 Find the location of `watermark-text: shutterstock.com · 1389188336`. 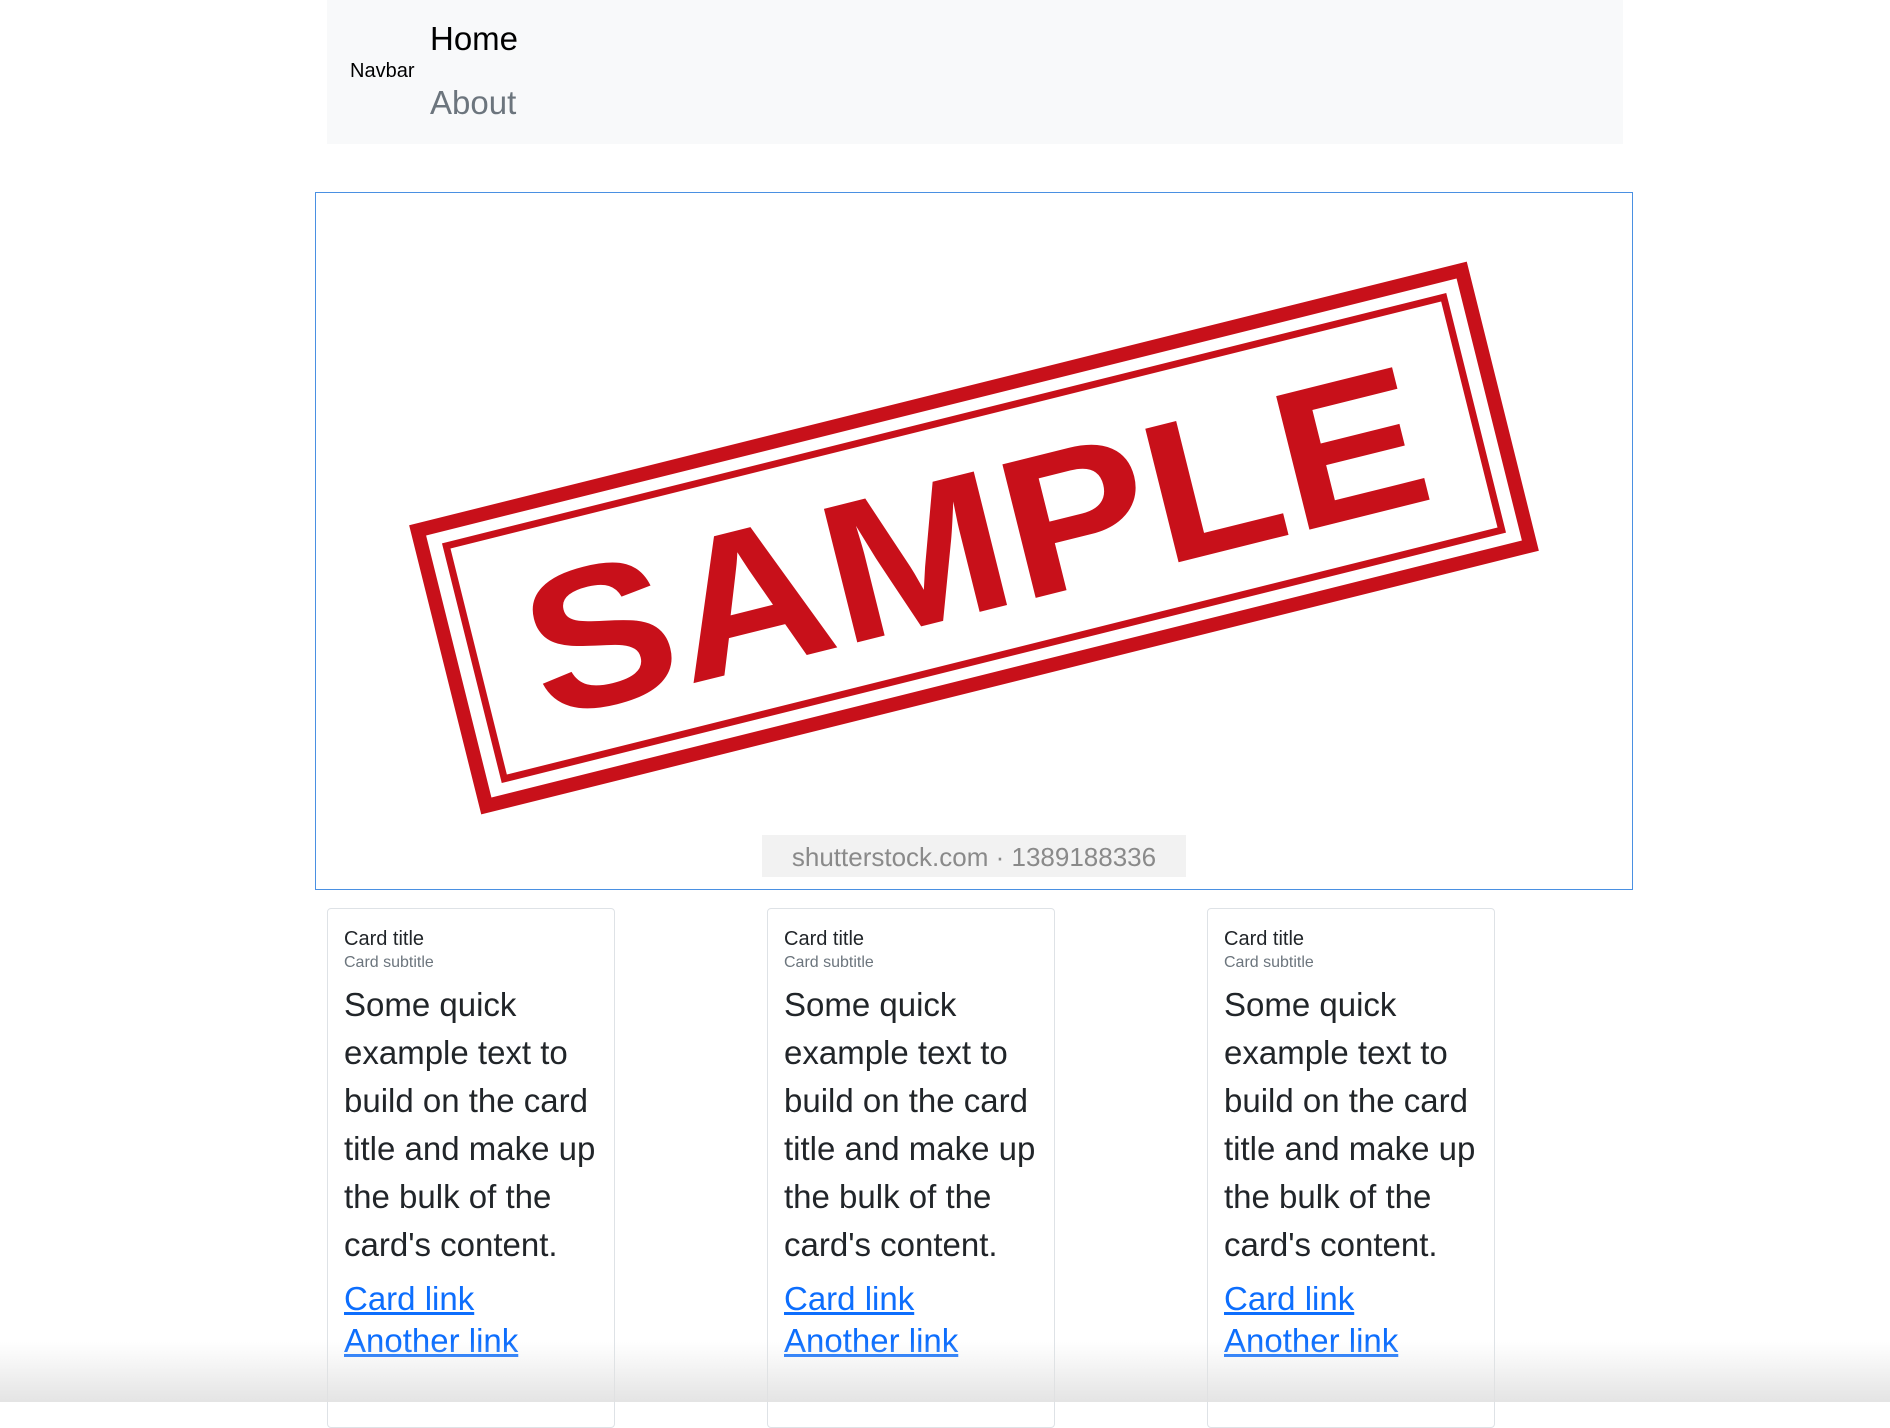

watermark-text: shutterstock.com · 1389188336 is located at coordinates (974, 857).